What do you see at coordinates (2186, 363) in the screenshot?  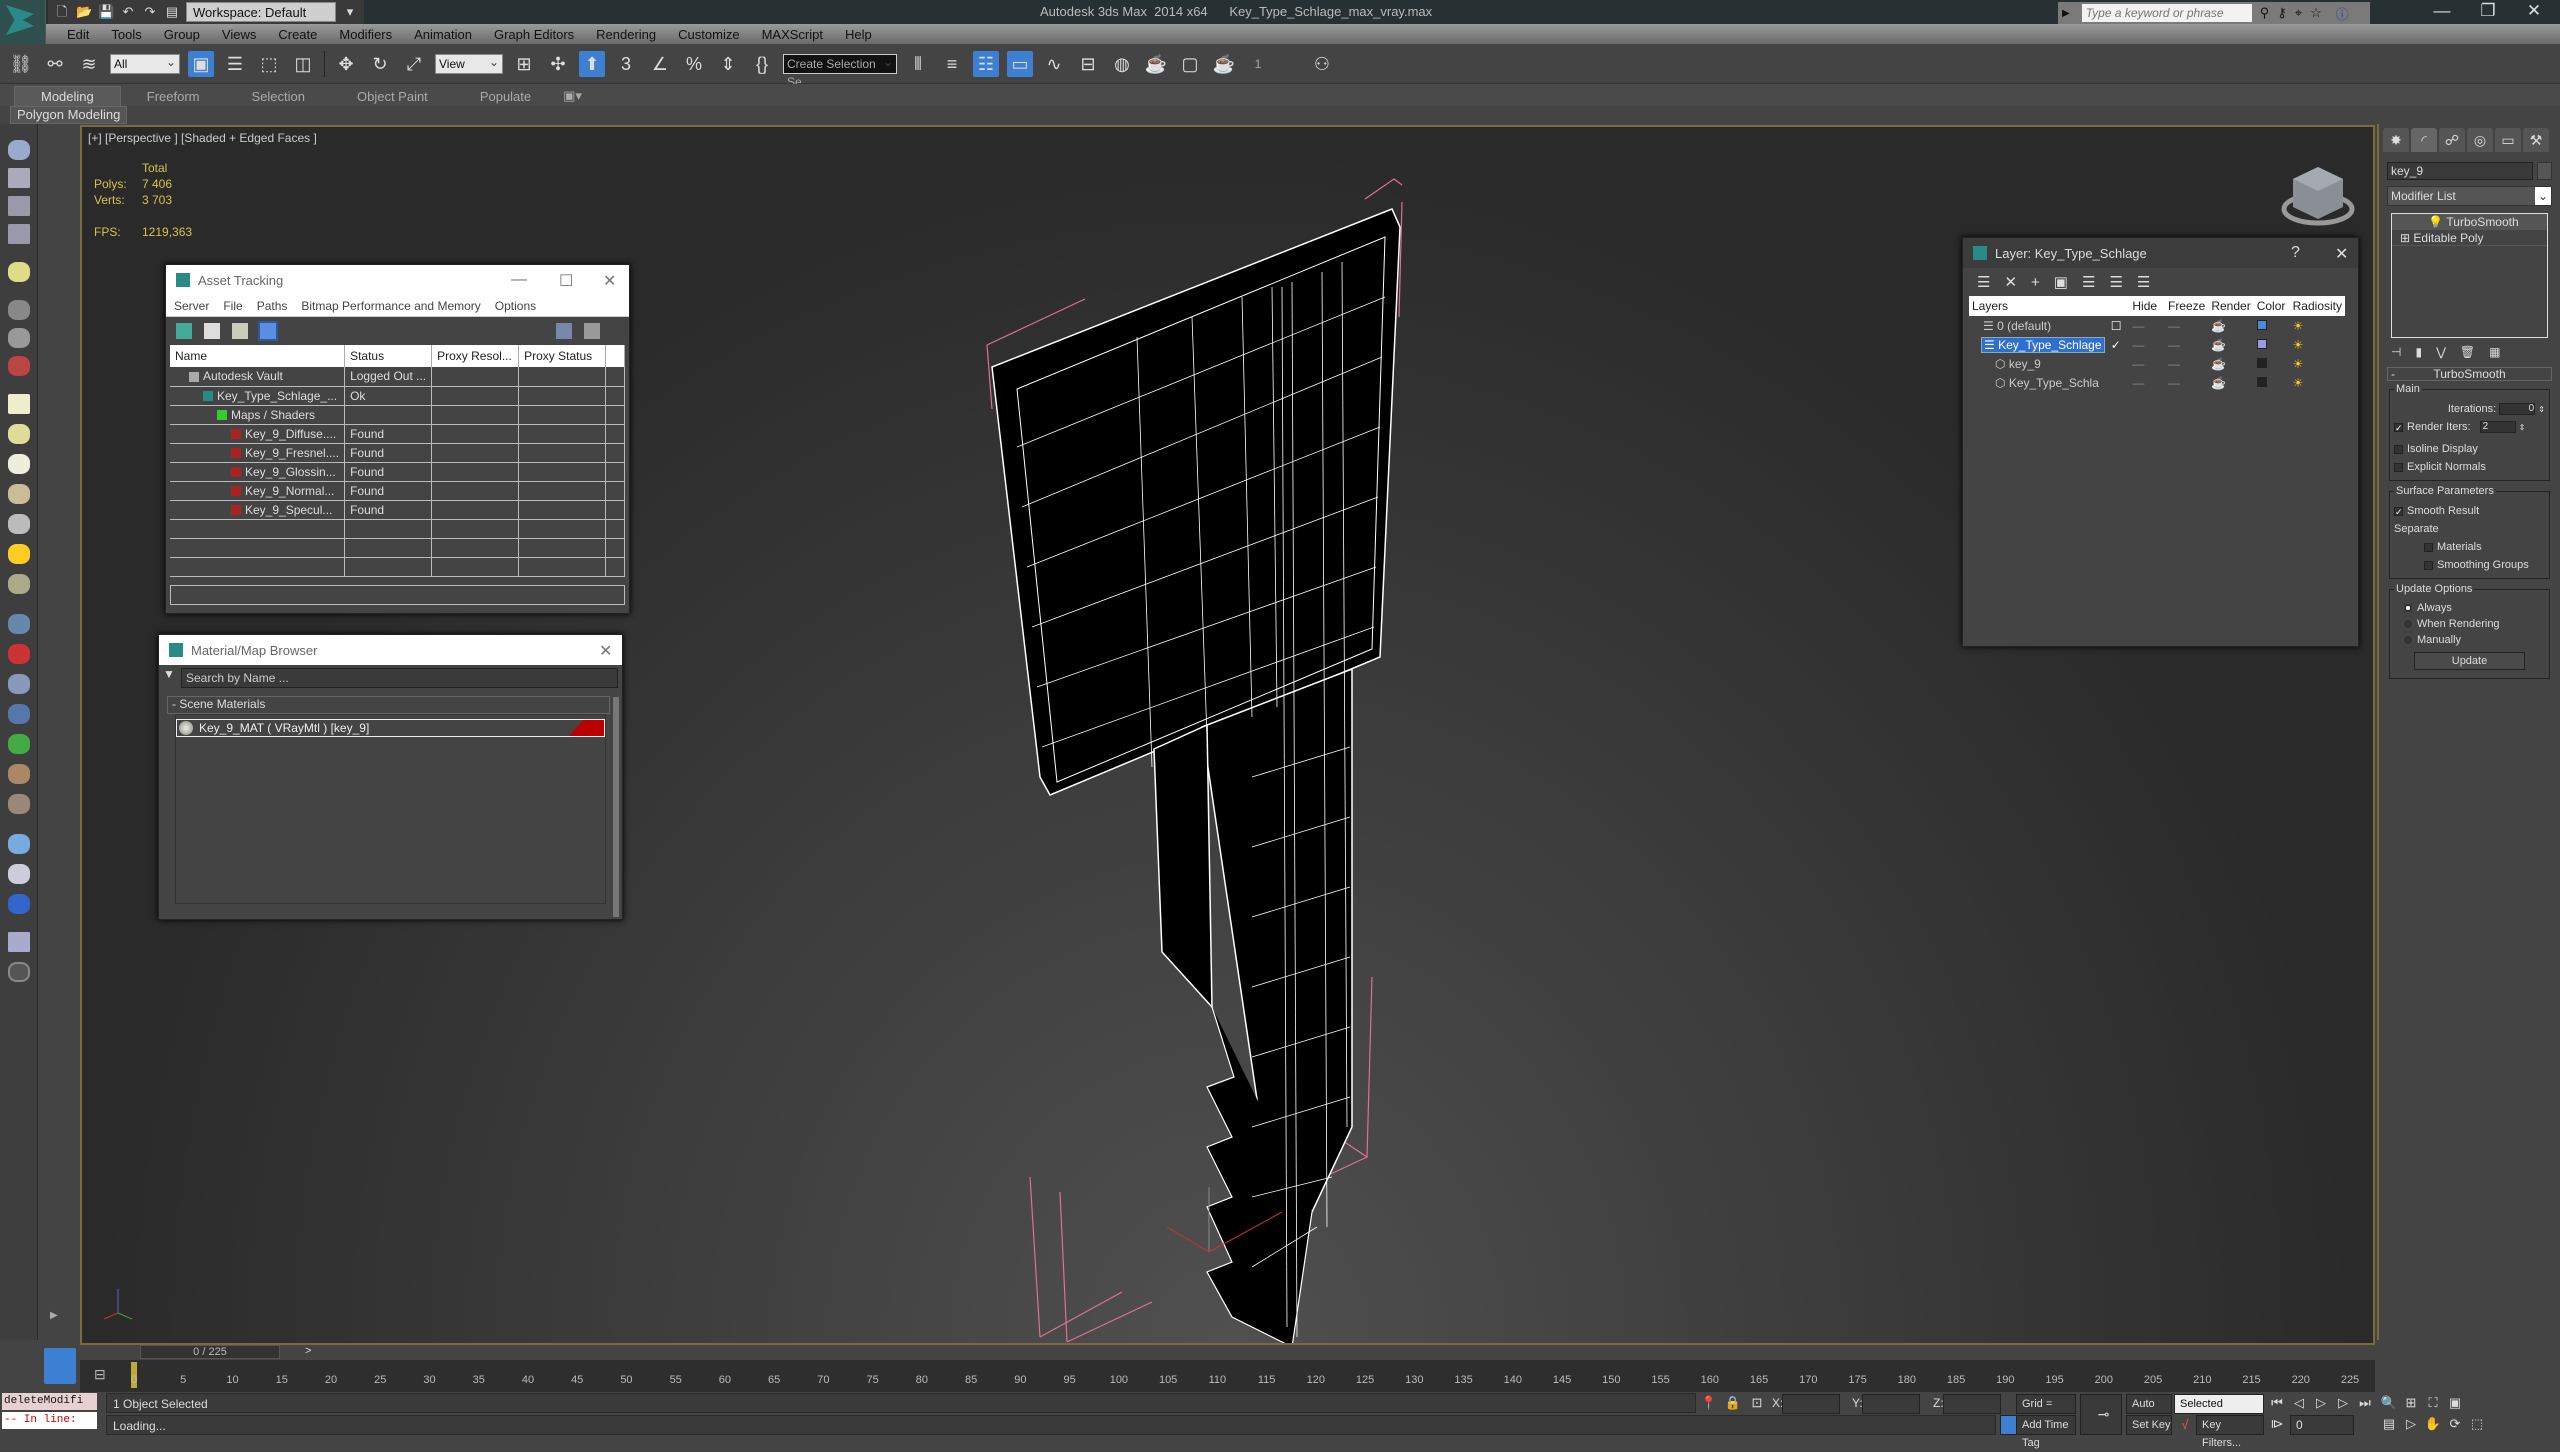 I see `freeze-toggle: —` at bounding box center [2186, 363].